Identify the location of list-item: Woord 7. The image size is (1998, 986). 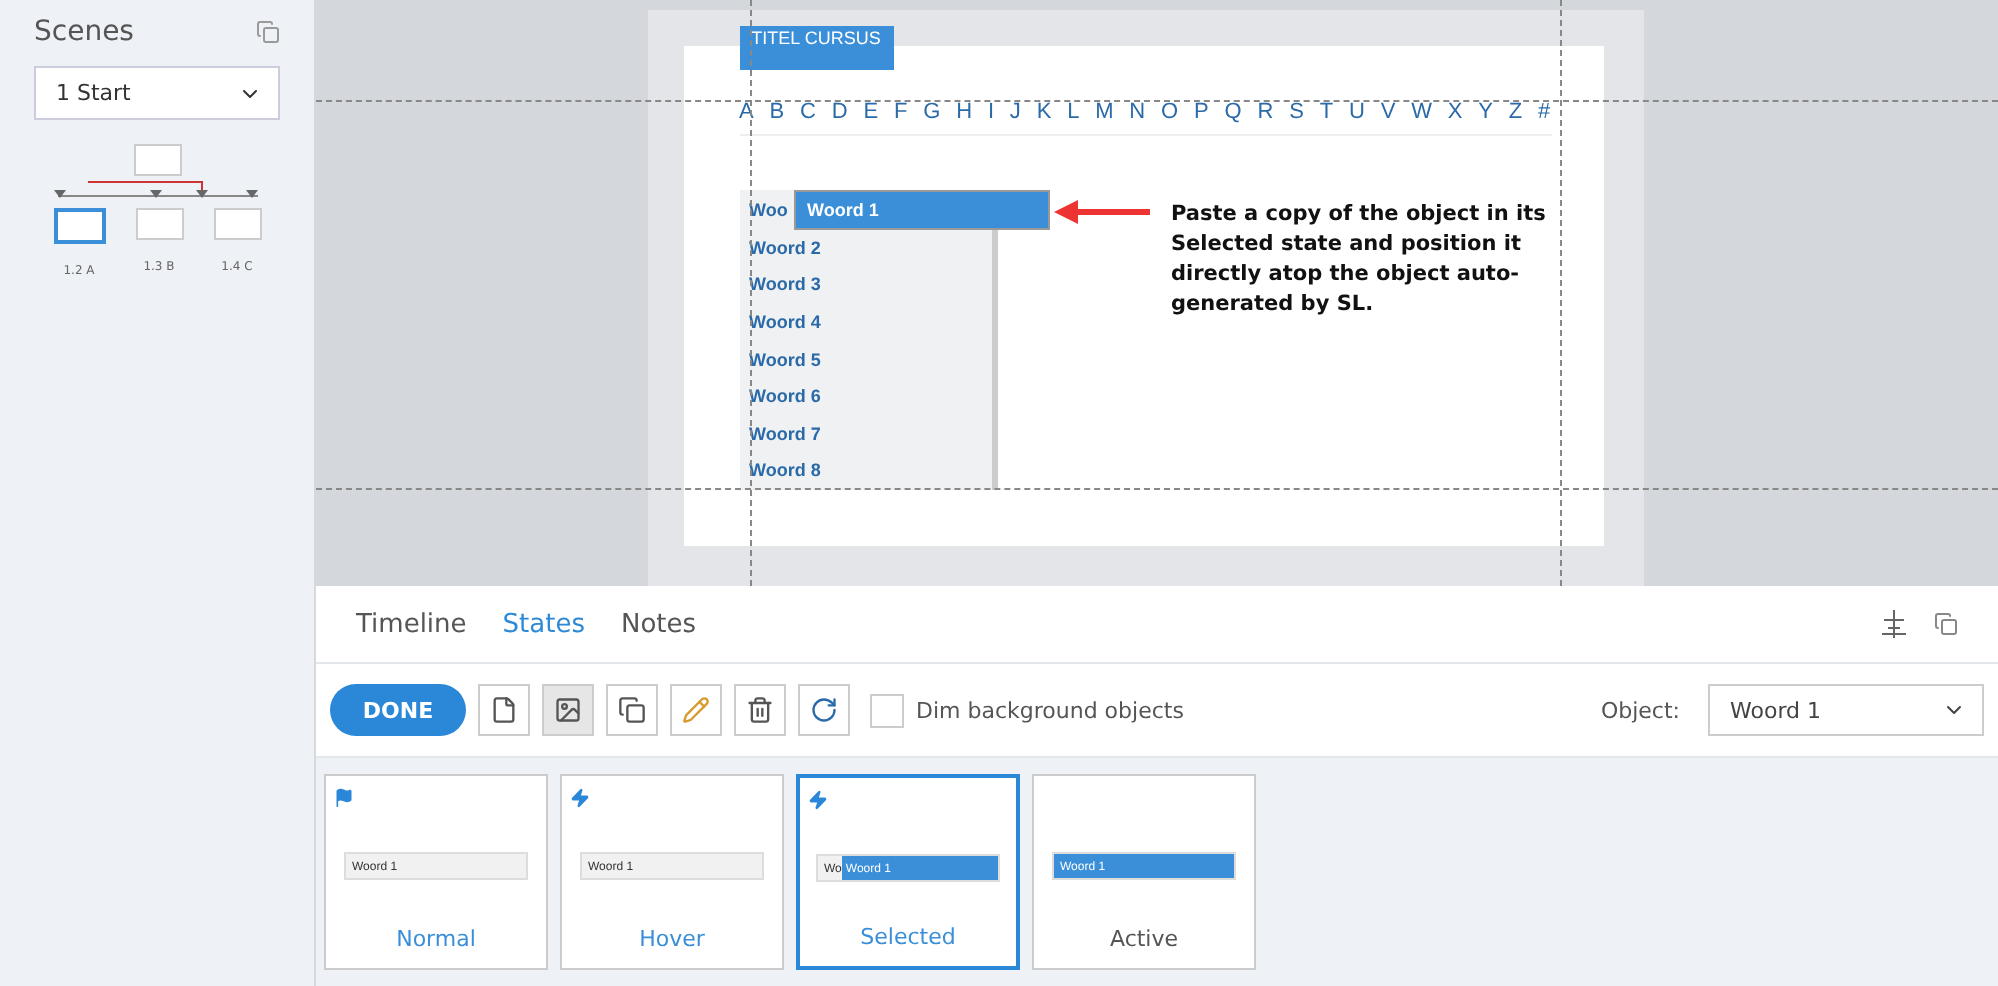
(785, 434).